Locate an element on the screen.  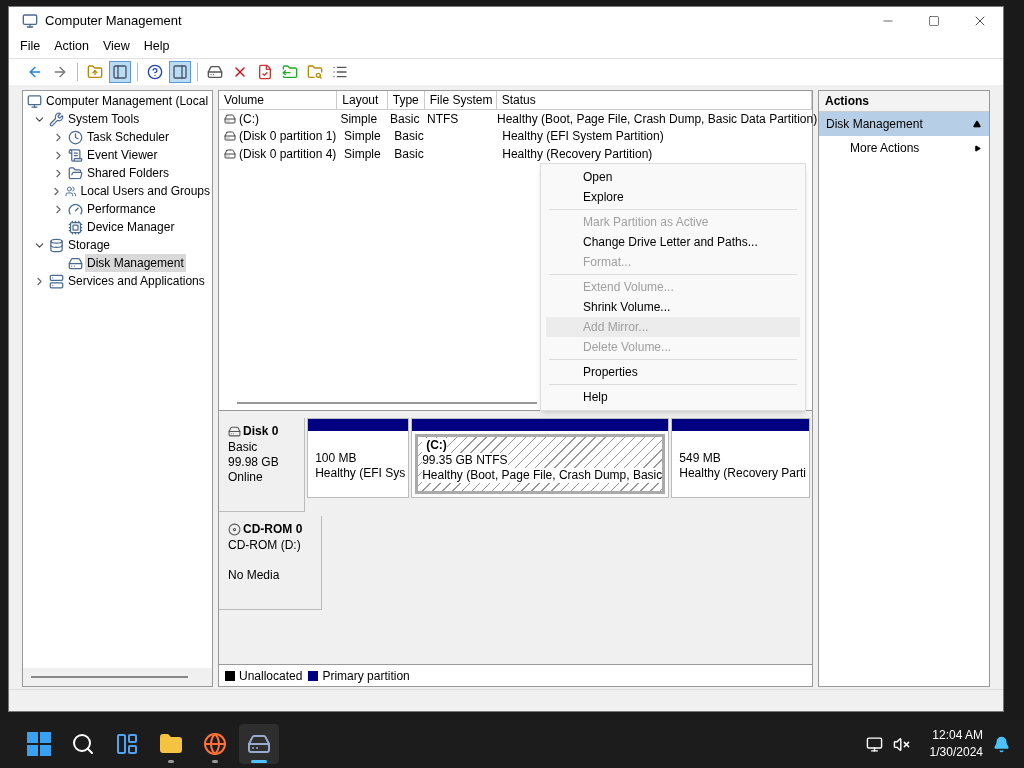
menu-item: File is located at coordinates (30, 46).